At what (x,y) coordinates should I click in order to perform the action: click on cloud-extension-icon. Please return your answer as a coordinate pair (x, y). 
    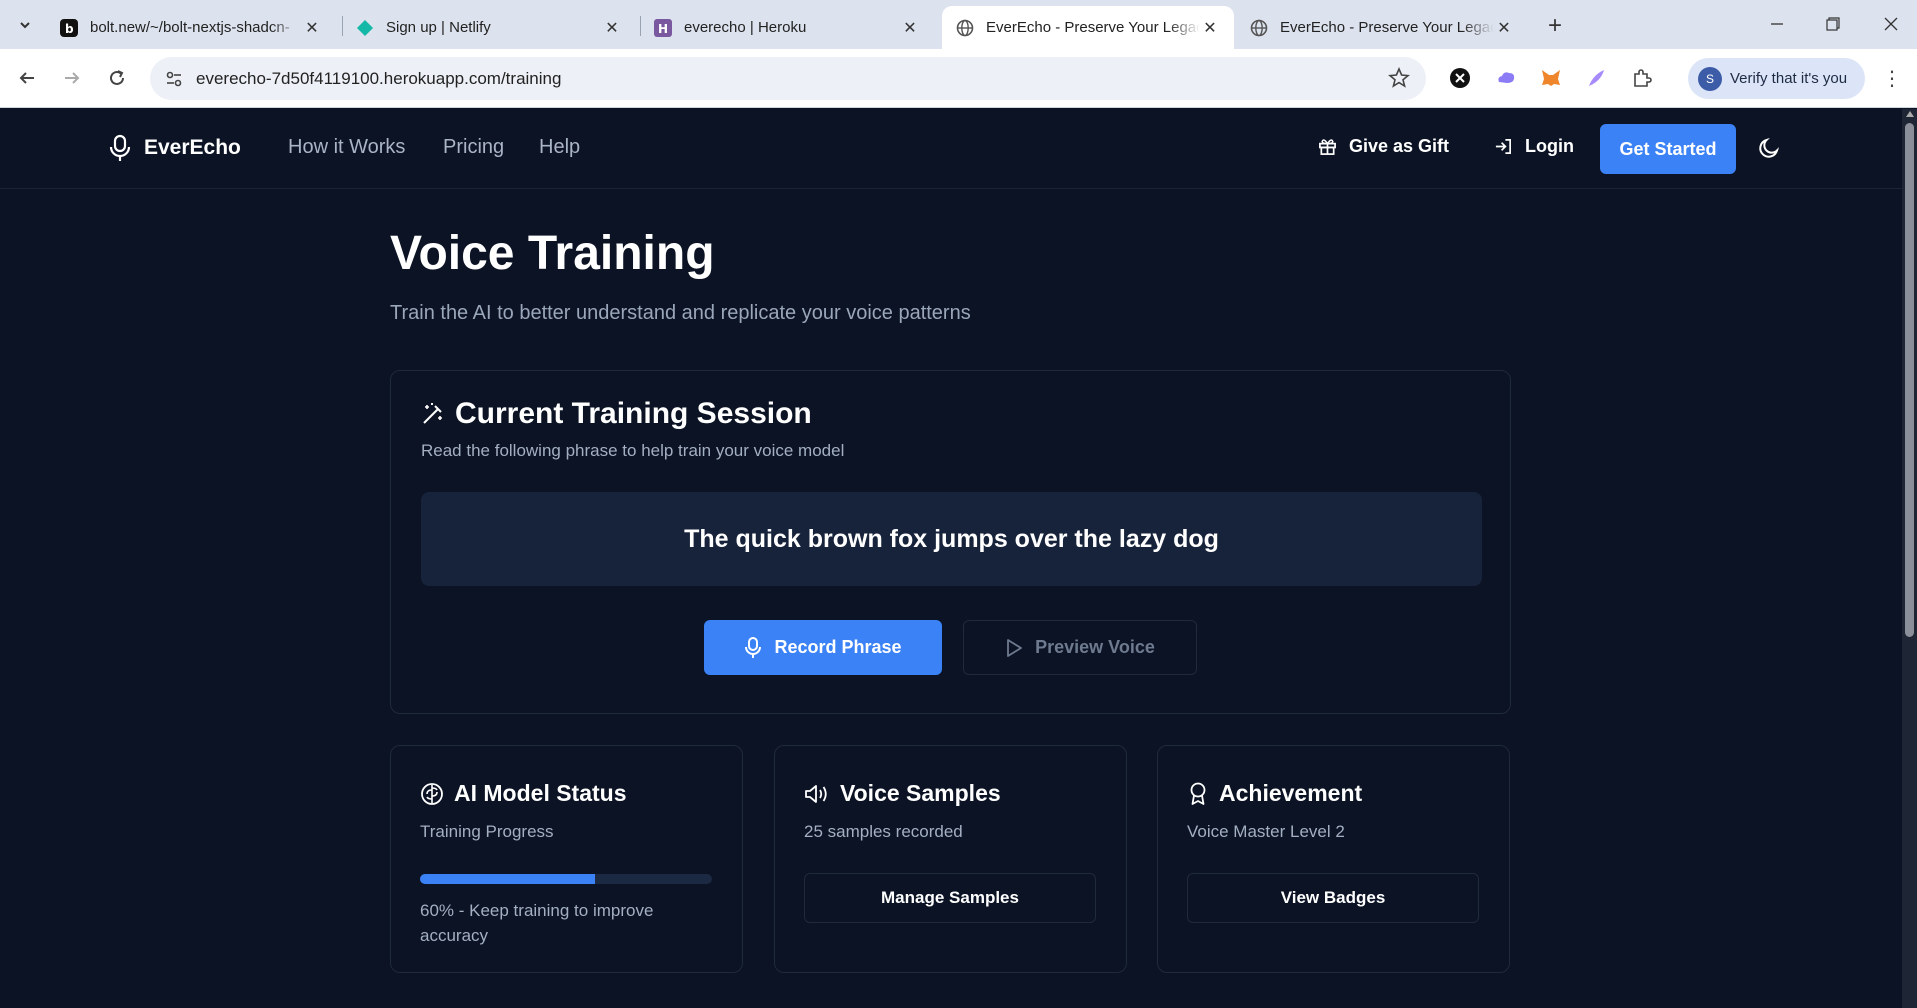
    Looking at the image, I should click on (1506, 78).